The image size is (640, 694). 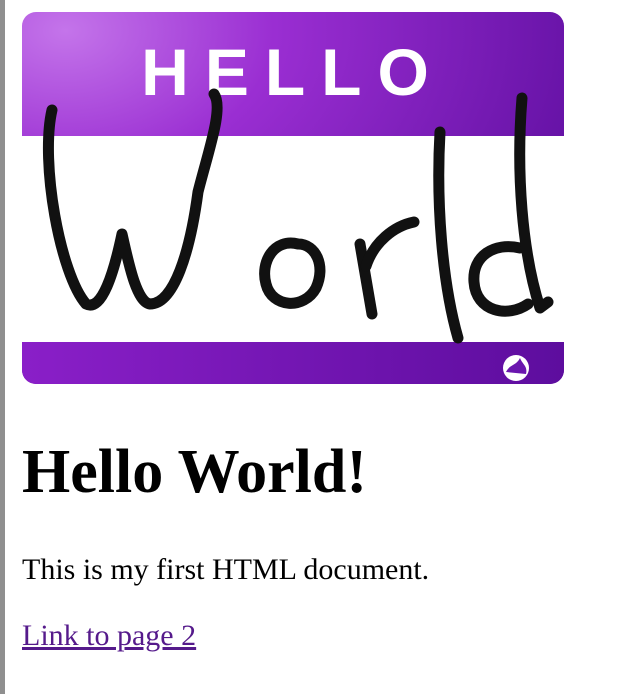 I want to click on intro-paragraph: This is my first HTML document., so click(x=226, y=569).